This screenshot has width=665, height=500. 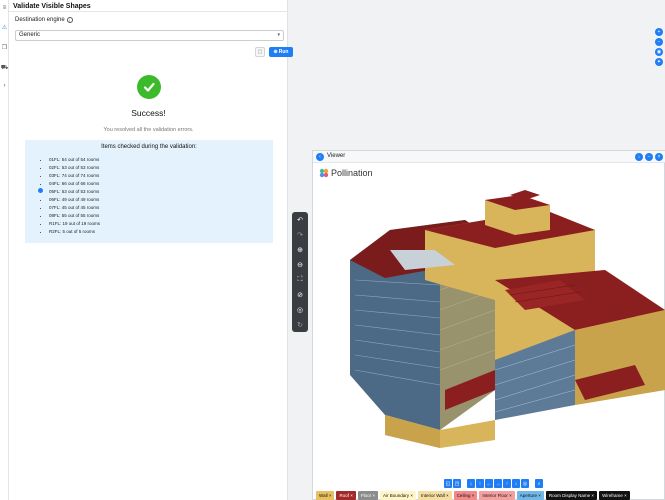 I want to click on chevron-left-icon: ‹, so click(x=320, y=157).